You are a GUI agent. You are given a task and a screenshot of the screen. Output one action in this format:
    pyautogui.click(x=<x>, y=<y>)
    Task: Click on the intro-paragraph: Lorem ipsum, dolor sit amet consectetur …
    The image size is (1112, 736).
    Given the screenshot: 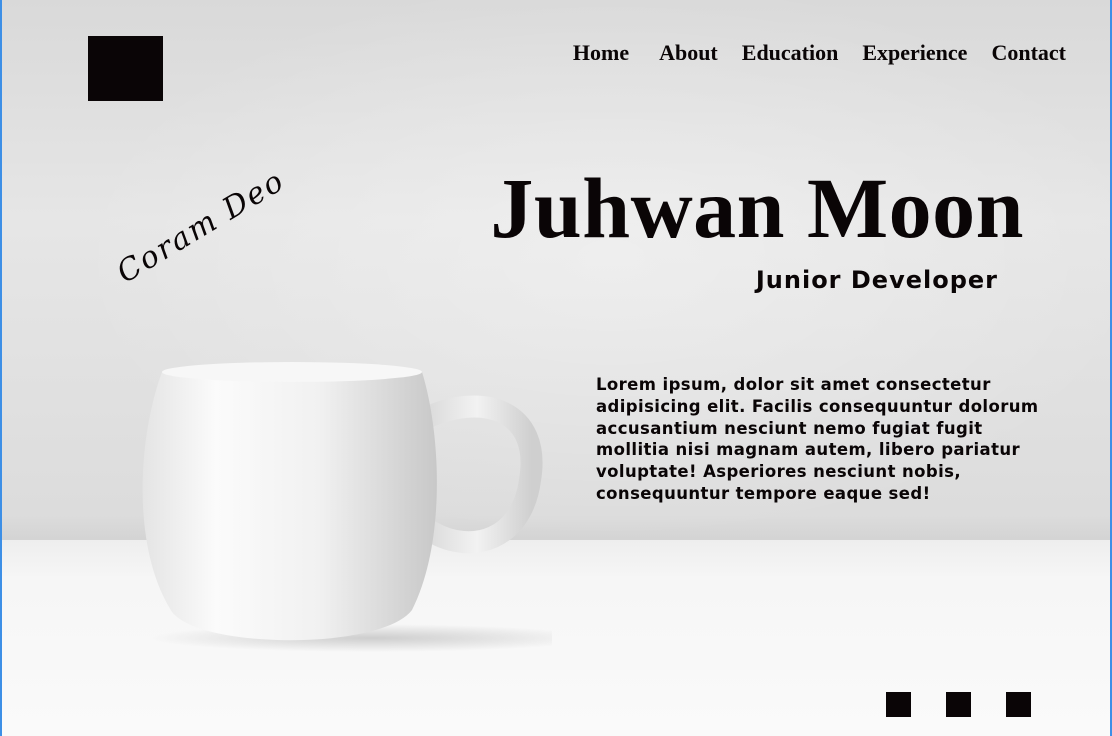 What is the action you would take?
    pyautogui.click(x=817, y=439)
    